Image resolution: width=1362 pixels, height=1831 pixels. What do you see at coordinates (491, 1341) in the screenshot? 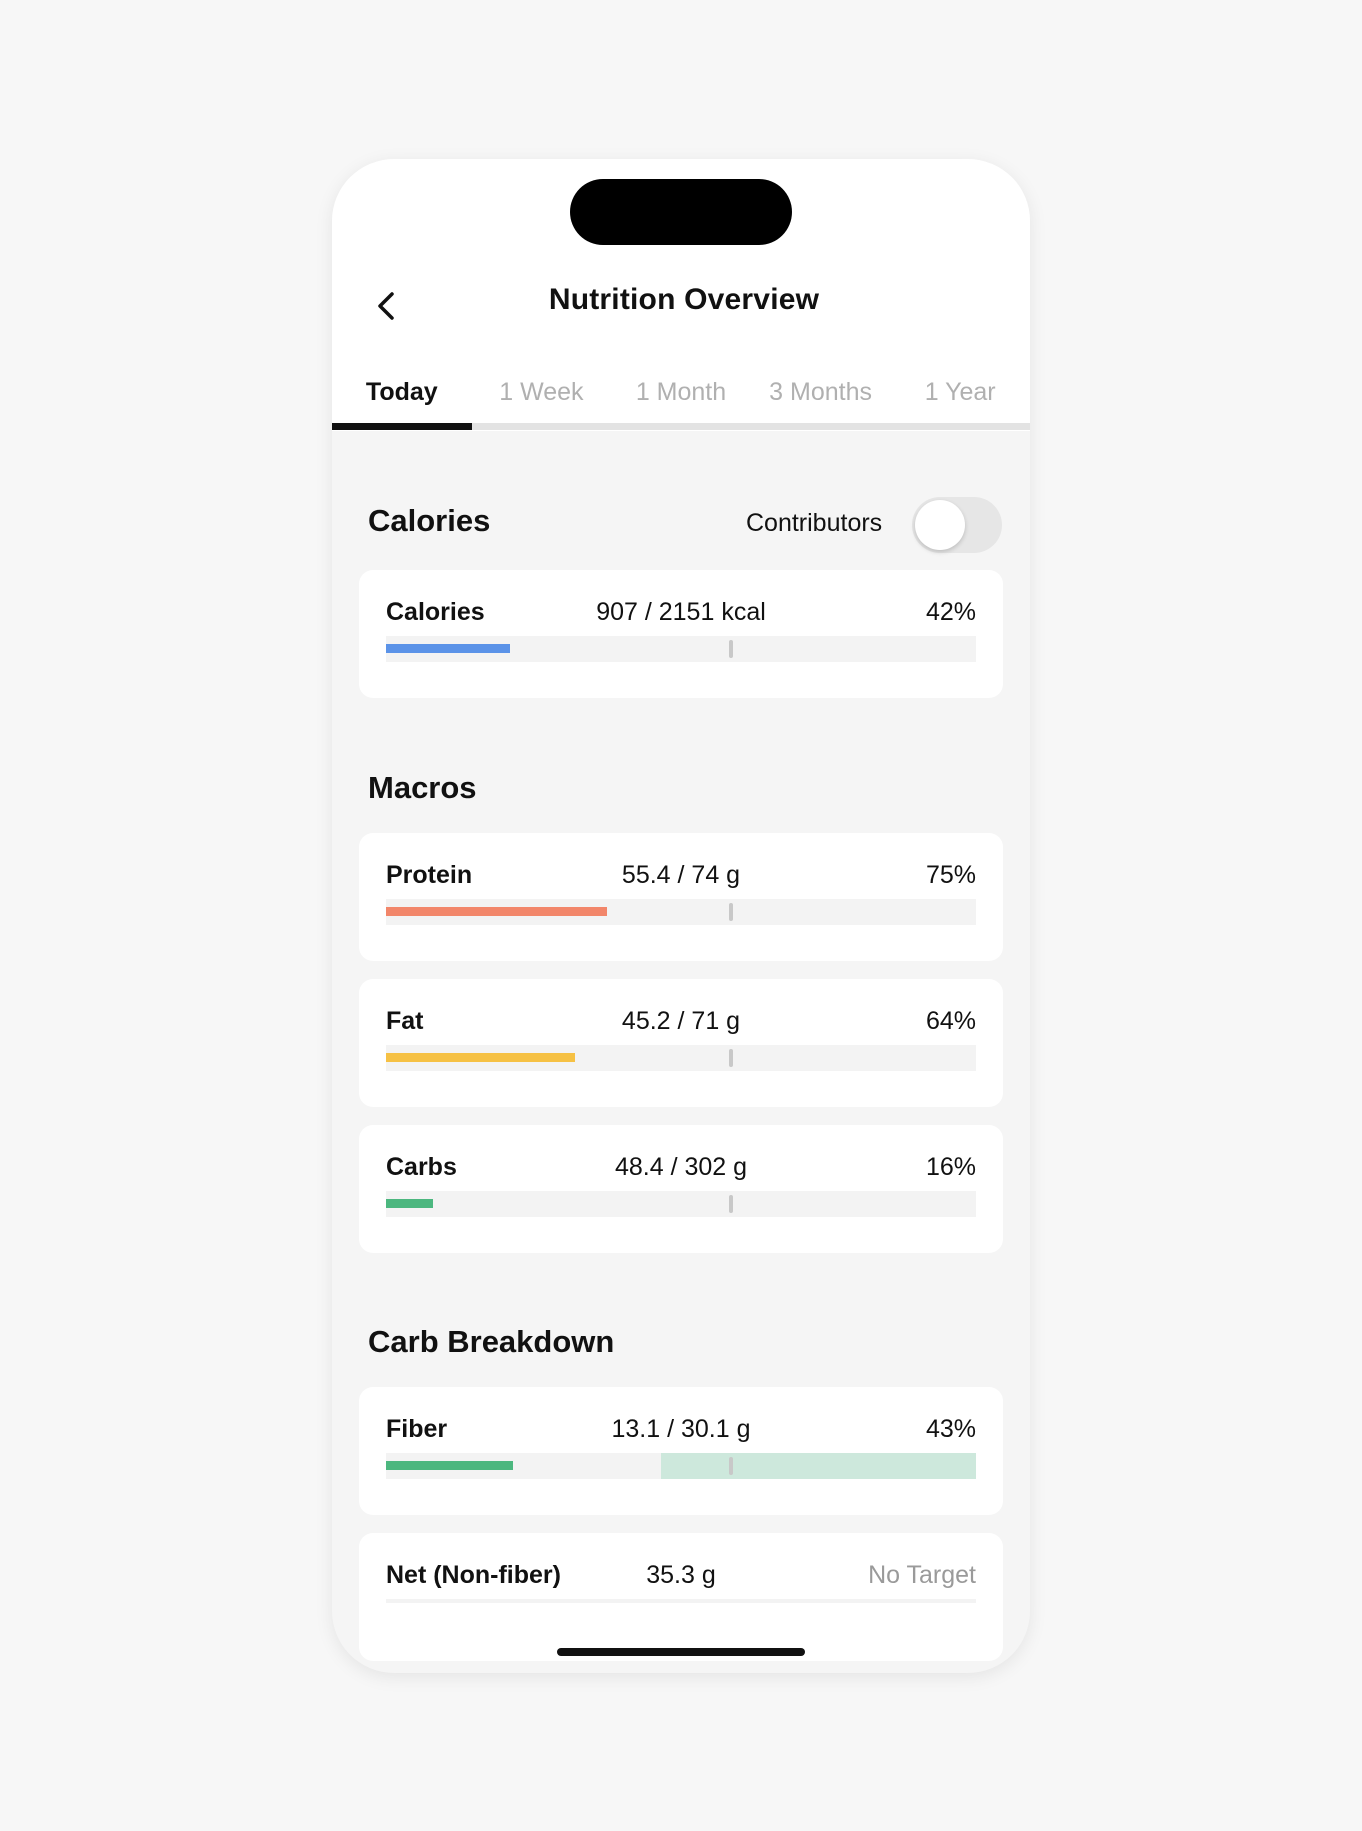
I see `carb-breakdown-section-title: Carb Breakdown` at bounding box center [491, 1341].